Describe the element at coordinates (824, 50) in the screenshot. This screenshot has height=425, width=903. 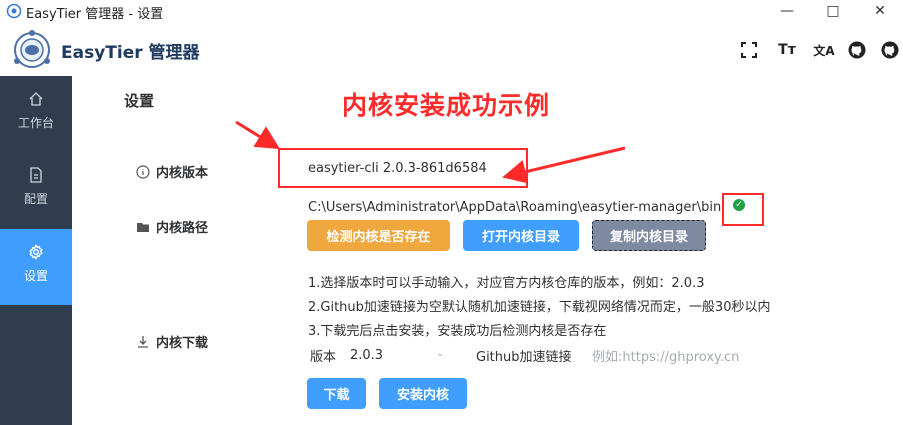
I see `translate-icon: 文A` at that location.